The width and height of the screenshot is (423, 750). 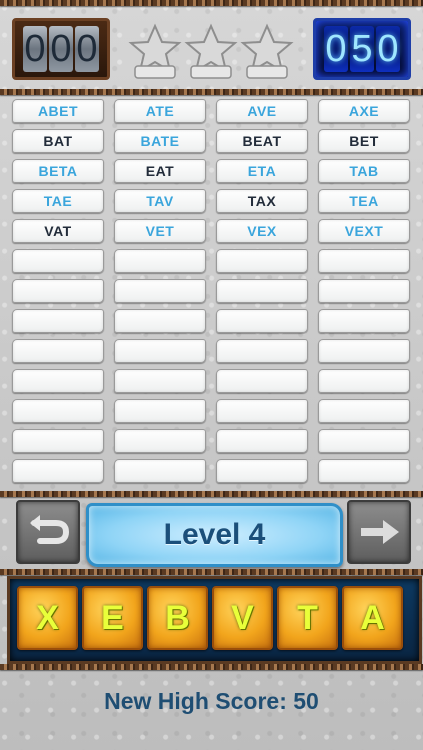 I want to click on right-arrow-icon, so click(x=380, y=532).